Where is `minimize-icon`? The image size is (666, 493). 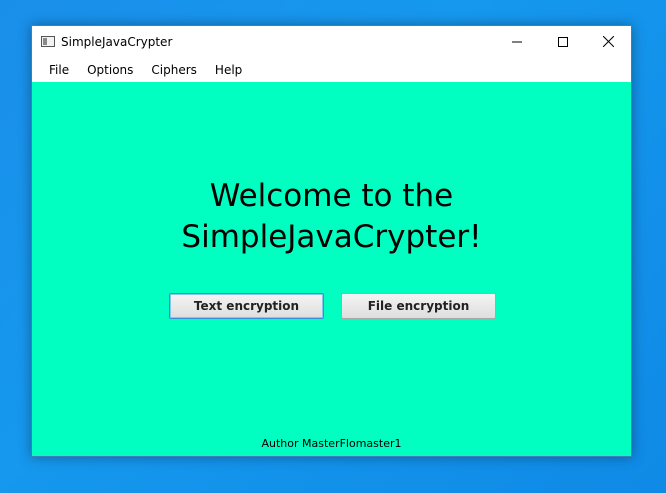
minimize-icon is located at coordinates (516, 41).